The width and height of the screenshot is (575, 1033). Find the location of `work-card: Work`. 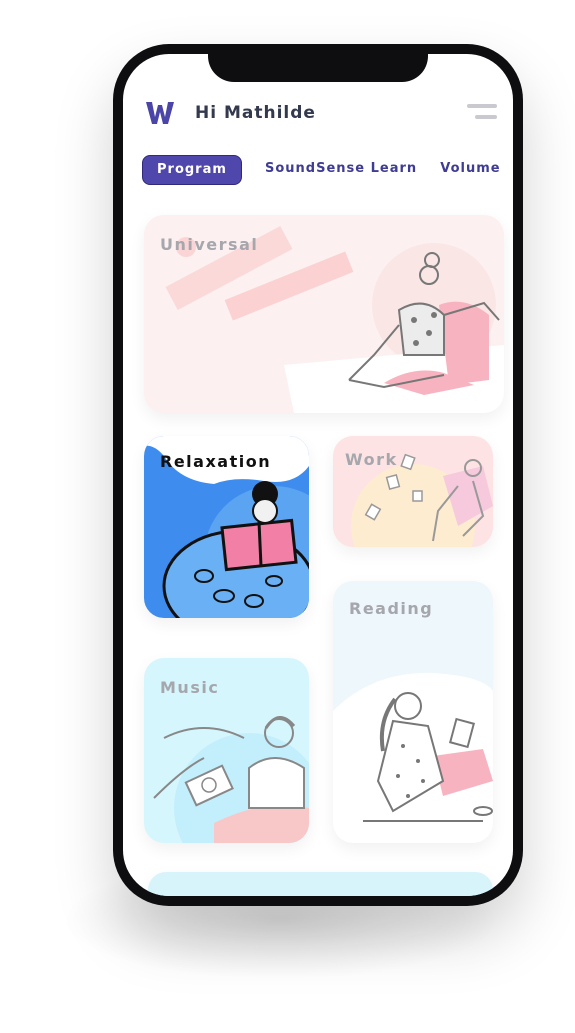

work-card: Work is located at coordinates (413, 491).